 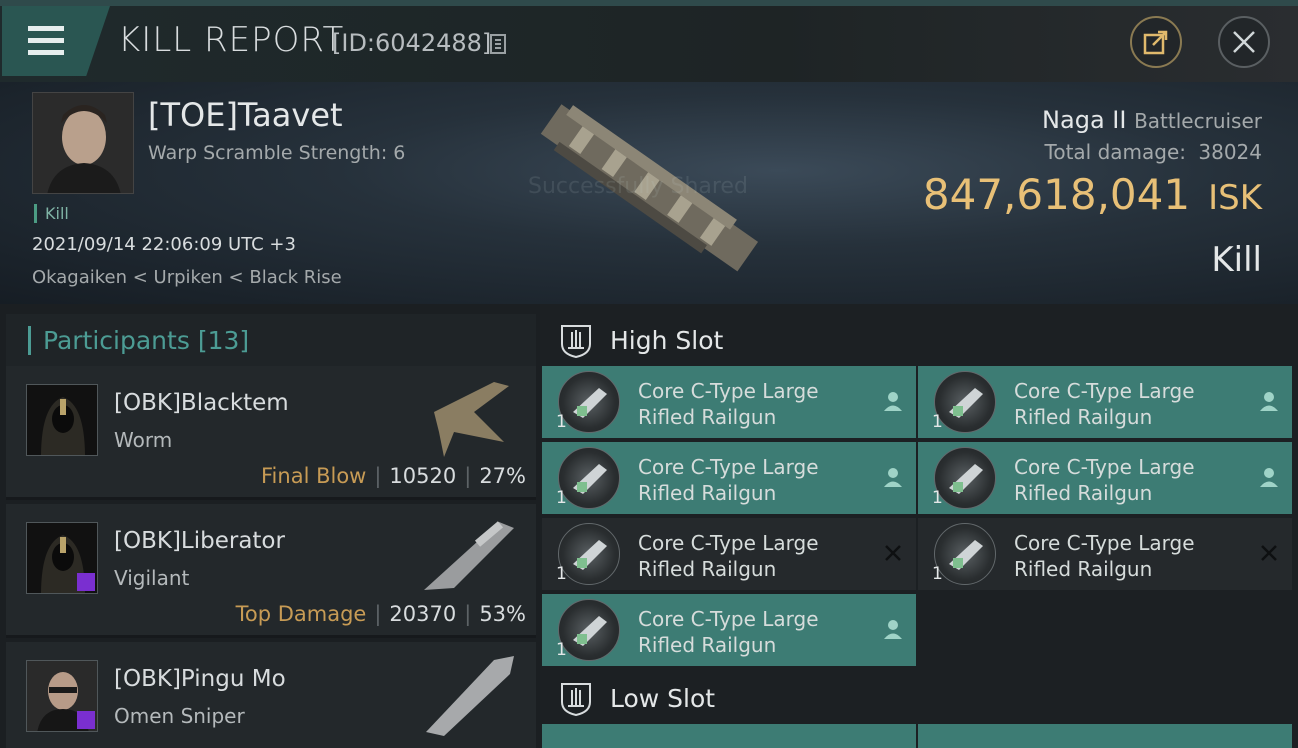 I want to click on header-topline, so click(x=649, y=3).